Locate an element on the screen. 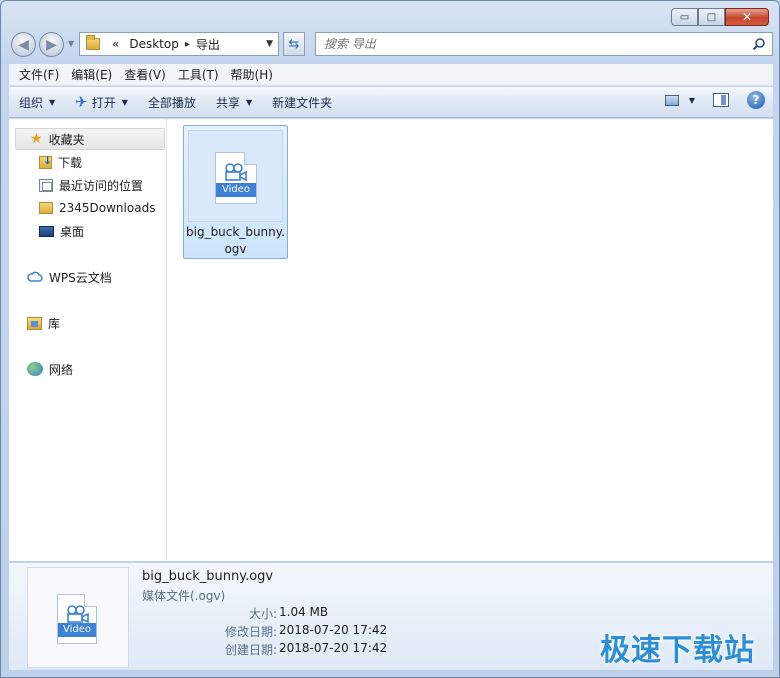  breadcrumb-desktop: Desktop is located at coordinates (154, 44).